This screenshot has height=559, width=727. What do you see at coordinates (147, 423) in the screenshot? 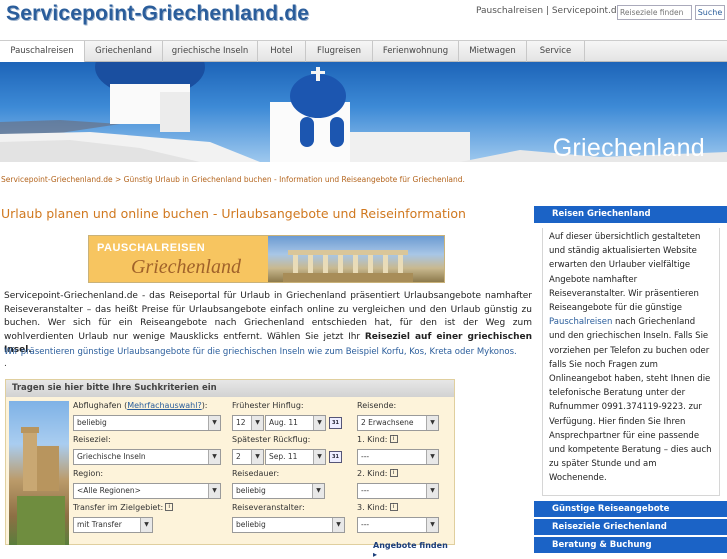
I see `airport-select: beliebig ▼` at bounding box center [147, 423].